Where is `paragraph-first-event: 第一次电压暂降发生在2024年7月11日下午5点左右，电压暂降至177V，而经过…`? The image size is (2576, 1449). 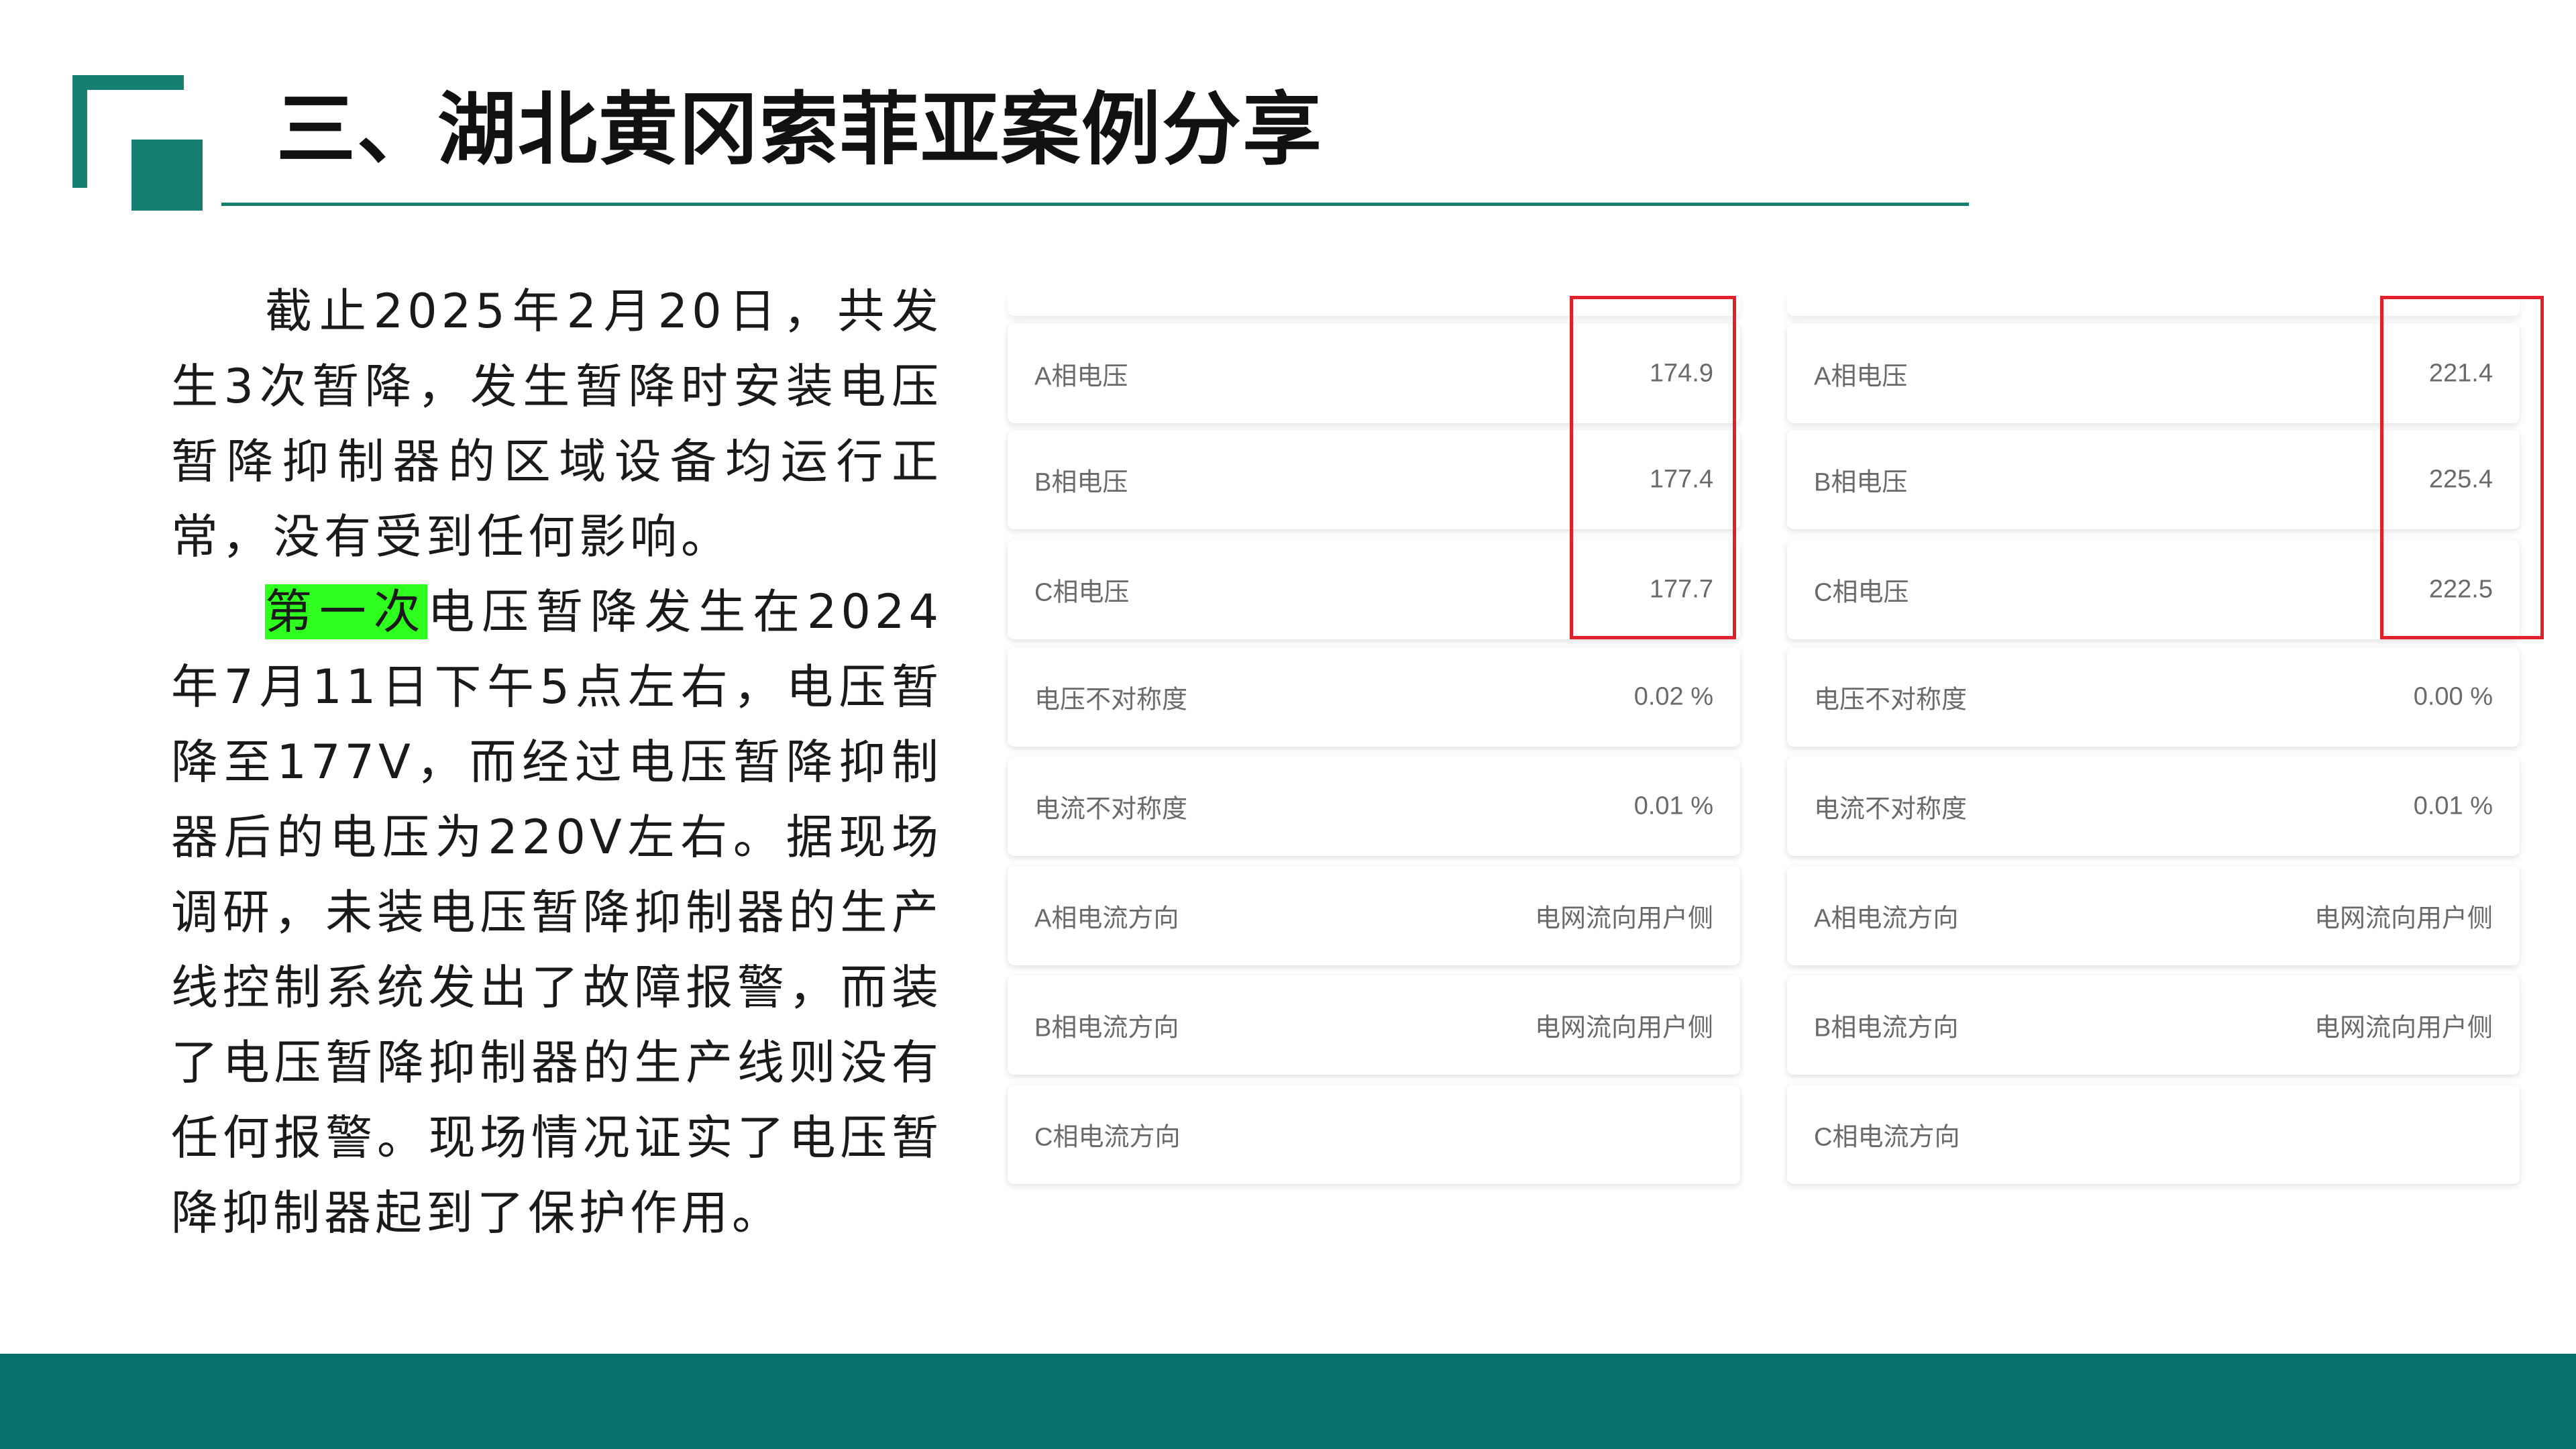 paragraph-first-event: 第一次电压暂降发生在2024年7月11日下午5点左右，电压暂降至177V，而经过… is located at coordinates (557, 912).